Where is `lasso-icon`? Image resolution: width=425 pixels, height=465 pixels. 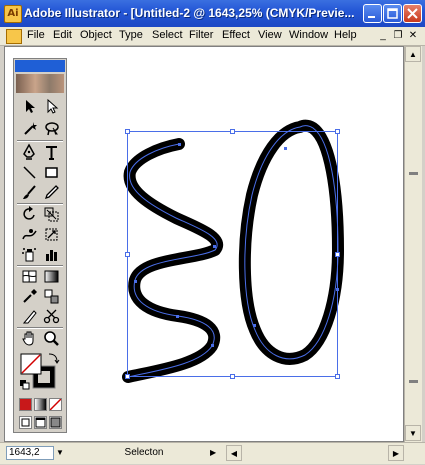 lasso-icon is located at coordinates (52, 129).